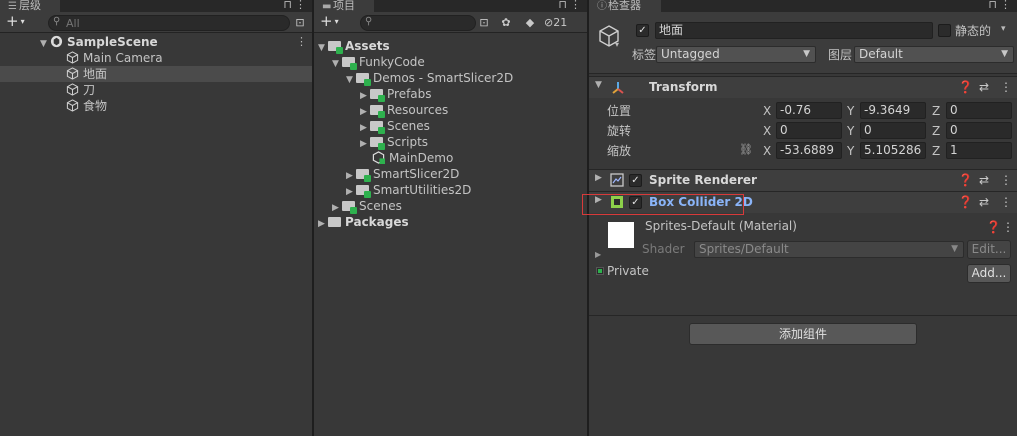 The image size is (1017, 436). Describe the element at coordinates (156, 74) in the screenshot. I see `hierarchy-item-ground: 地面` at that location.